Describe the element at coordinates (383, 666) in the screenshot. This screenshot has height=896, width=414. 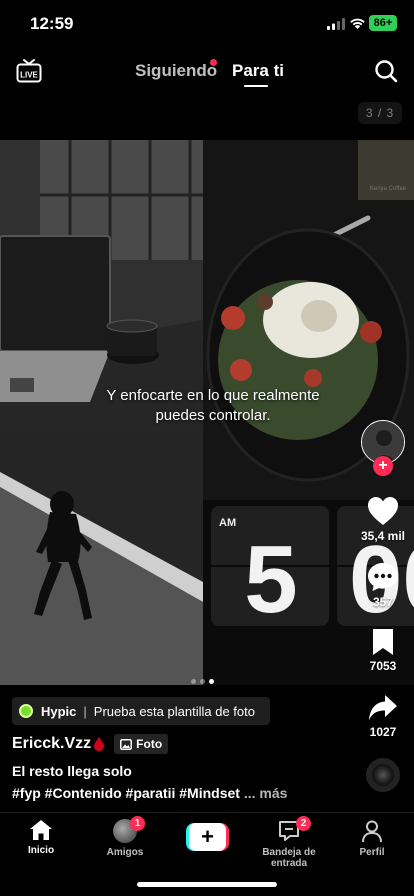
I see `save-count: 7053` at that location.